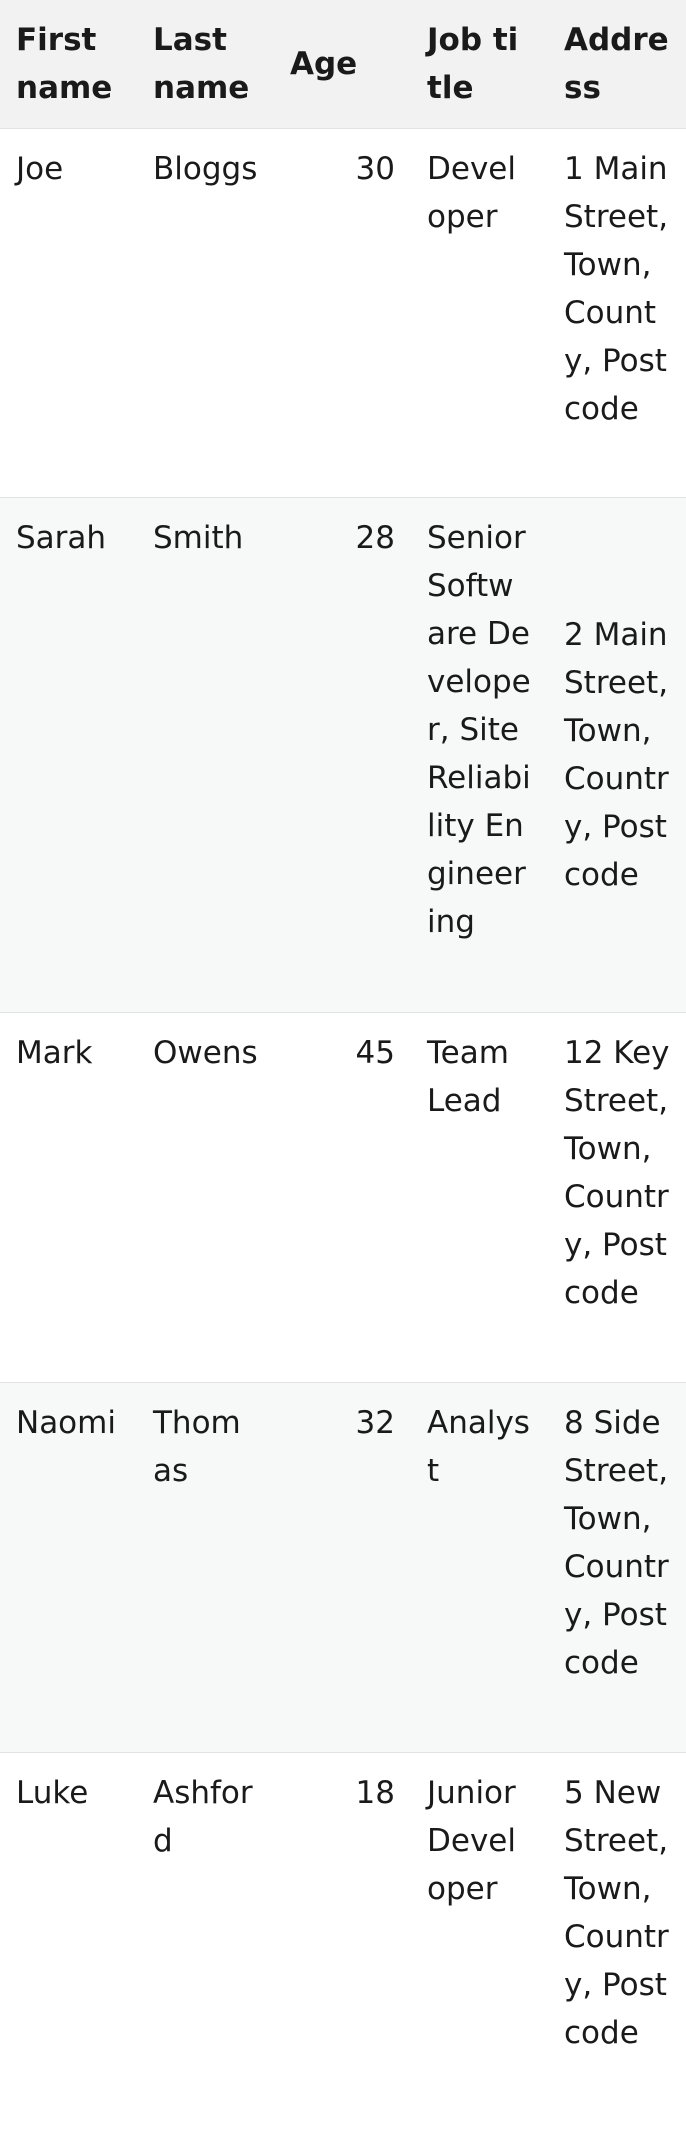 Image resolution: width=686 pixels, height=2153 pixels. What do you see at coordinates (201, 64) in the screenshot?
I see `header-last-name: Last name` at bounding box center [201, 64].